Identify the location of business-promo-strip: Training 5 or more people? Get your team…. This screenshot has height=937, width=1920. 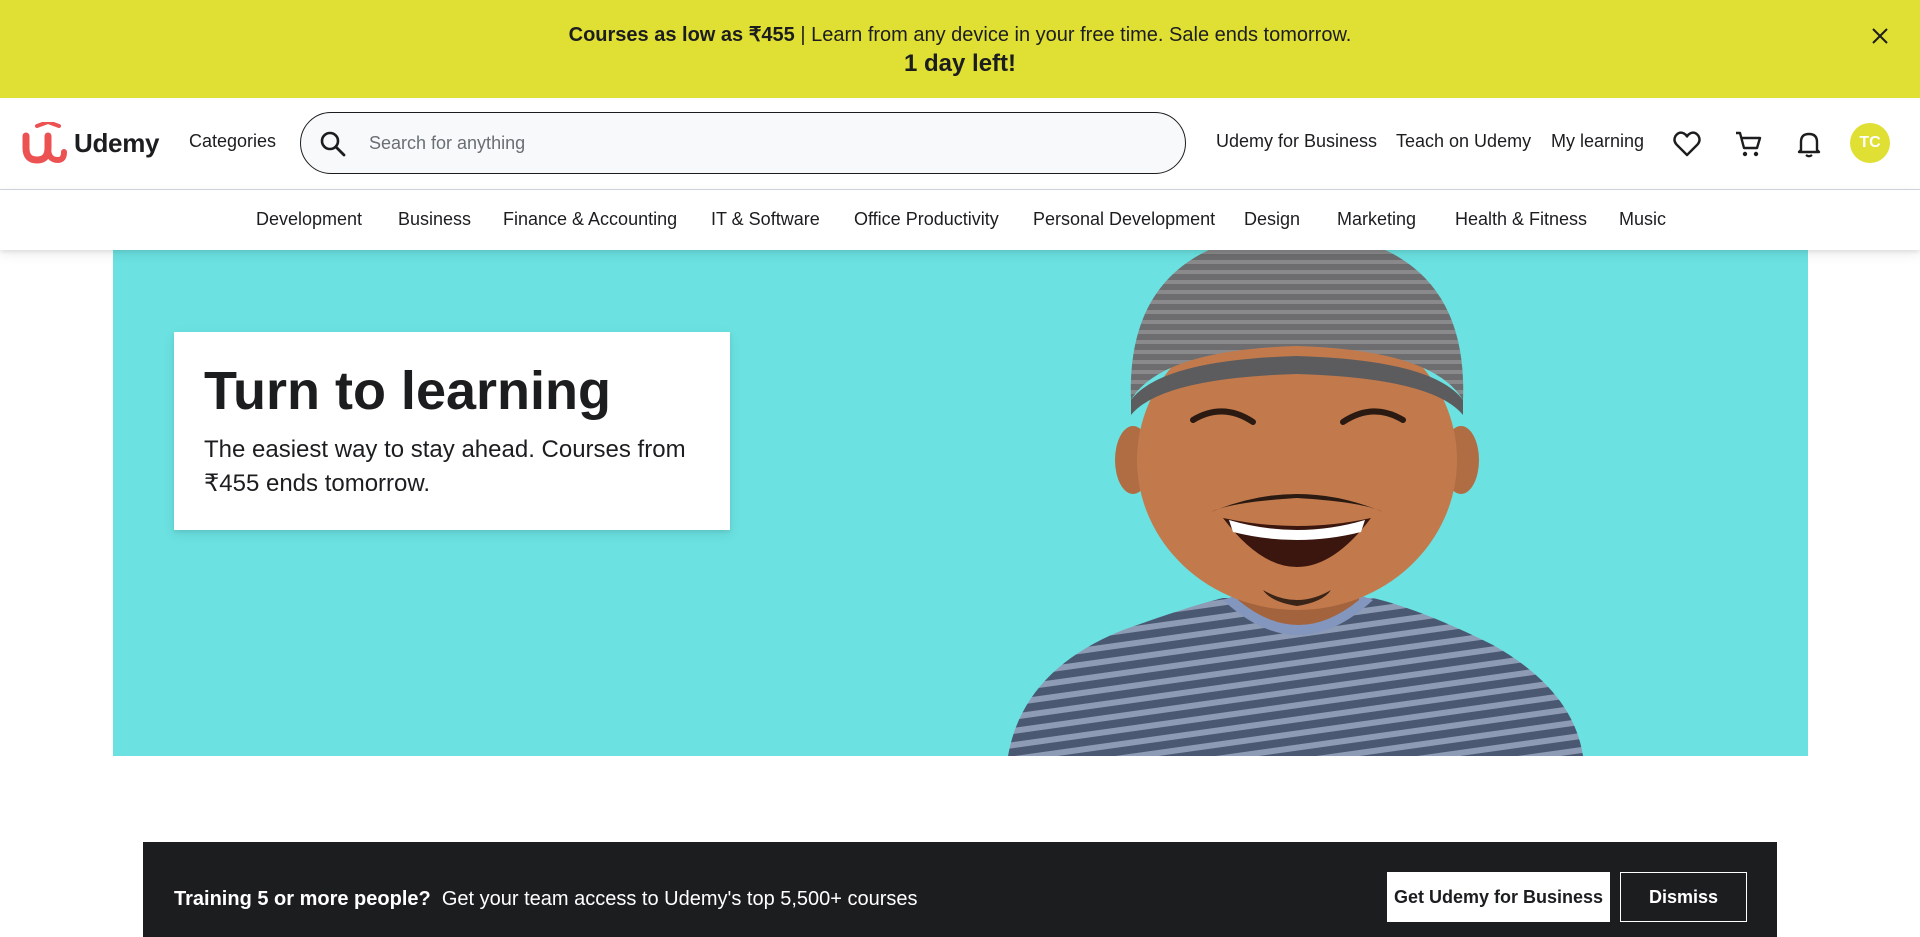
(960, 889).